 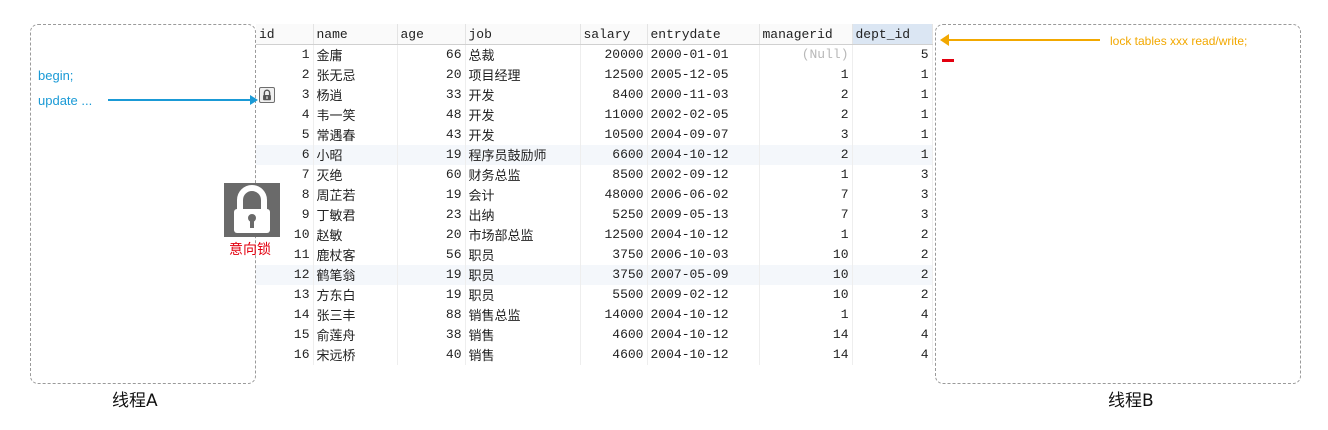 I want to click on column-header-job: job, so click(x=523, y=34).